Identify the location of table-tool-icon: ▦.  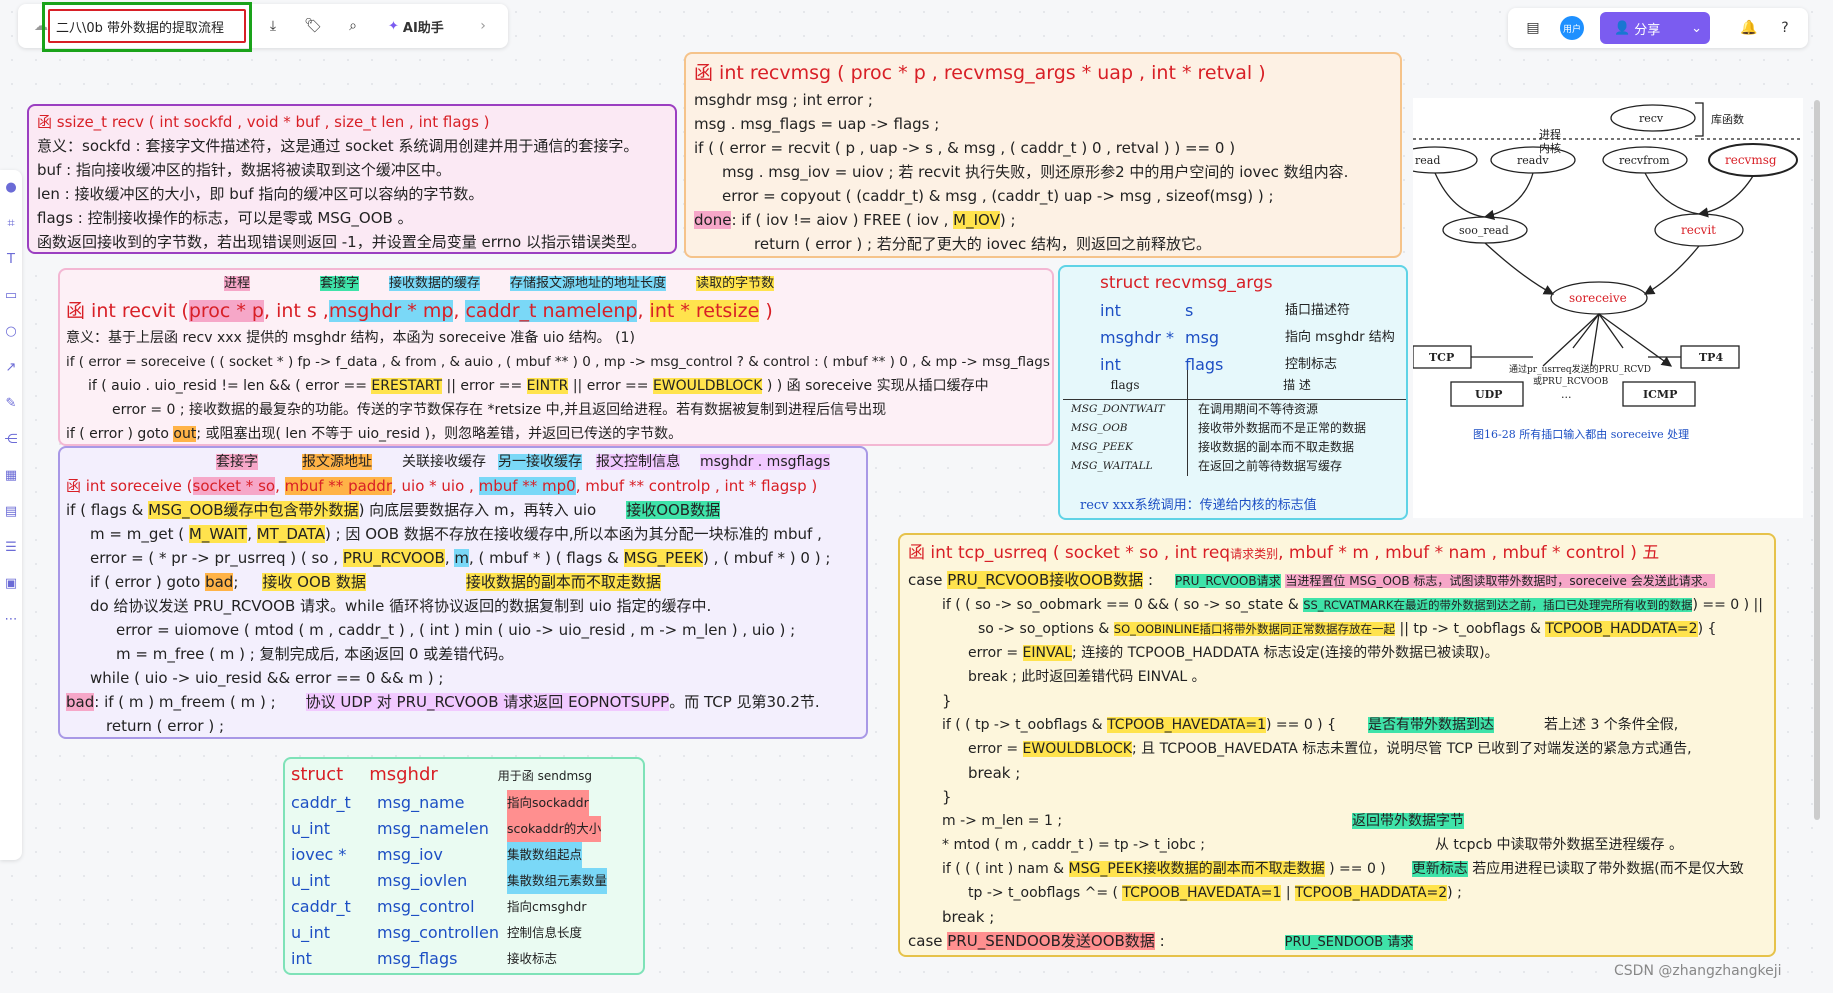
(11, 481).